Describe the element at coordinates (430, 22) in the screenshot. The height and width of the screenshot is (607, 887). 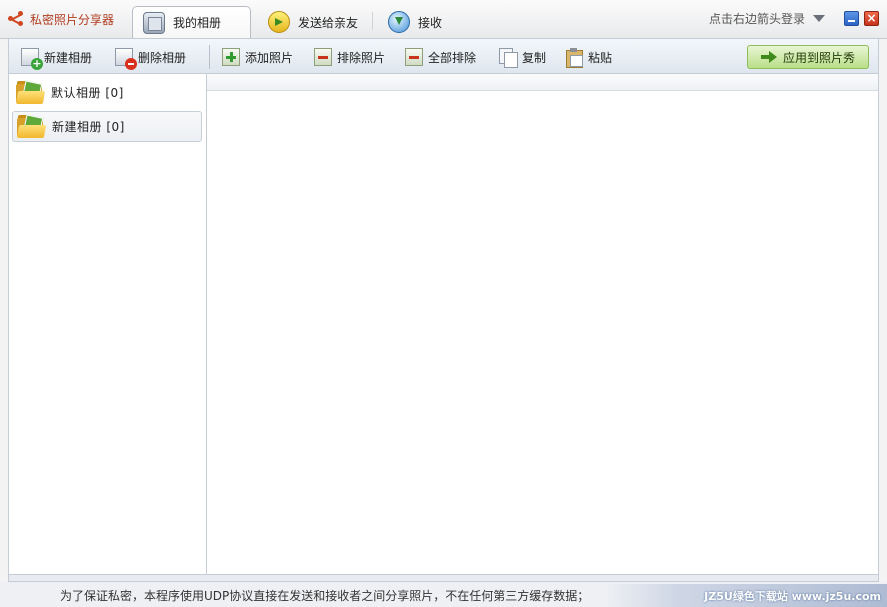
I see `tab-label: 接收` at that location.